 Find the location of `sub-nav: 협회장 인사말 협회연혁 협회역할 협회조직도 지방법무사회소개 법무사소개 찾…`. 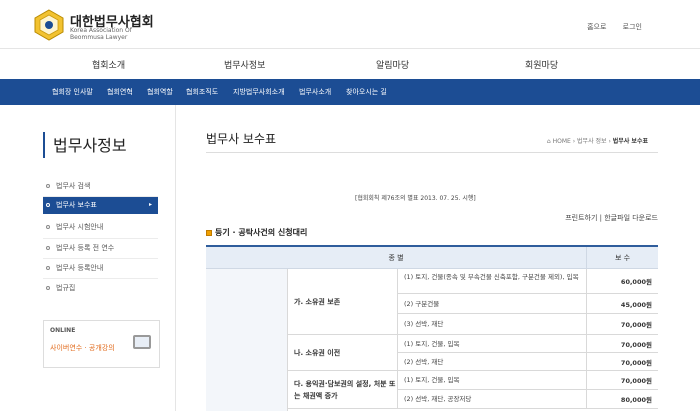

sub-nav: 협회장 인사말 협회연혁 협회역할 협회조직도 지방법무사회소개 법무사소개 찾… is located at coordinates (350, 92).